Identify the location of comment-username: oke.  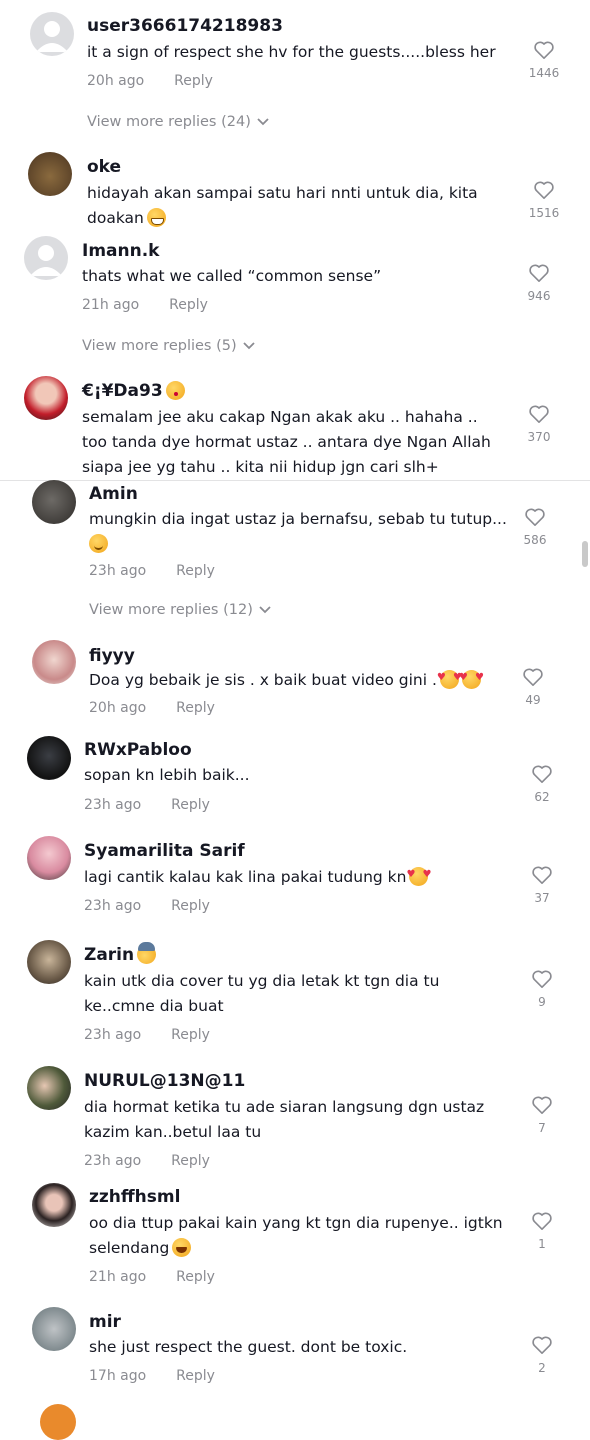
(104, 167).